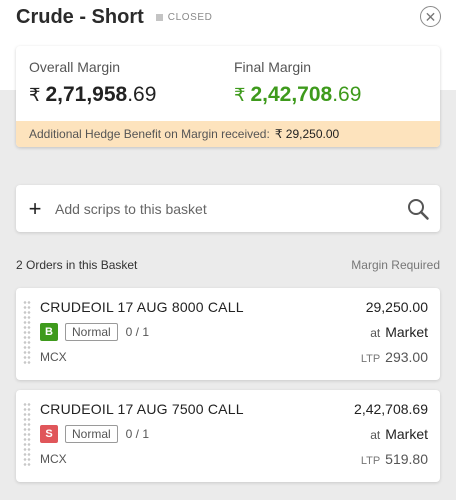 The width and height of the screenshot is (456, 500). I want to click on overall-margin-value: ₹ 2,71,958 .69, so click(92, 95).